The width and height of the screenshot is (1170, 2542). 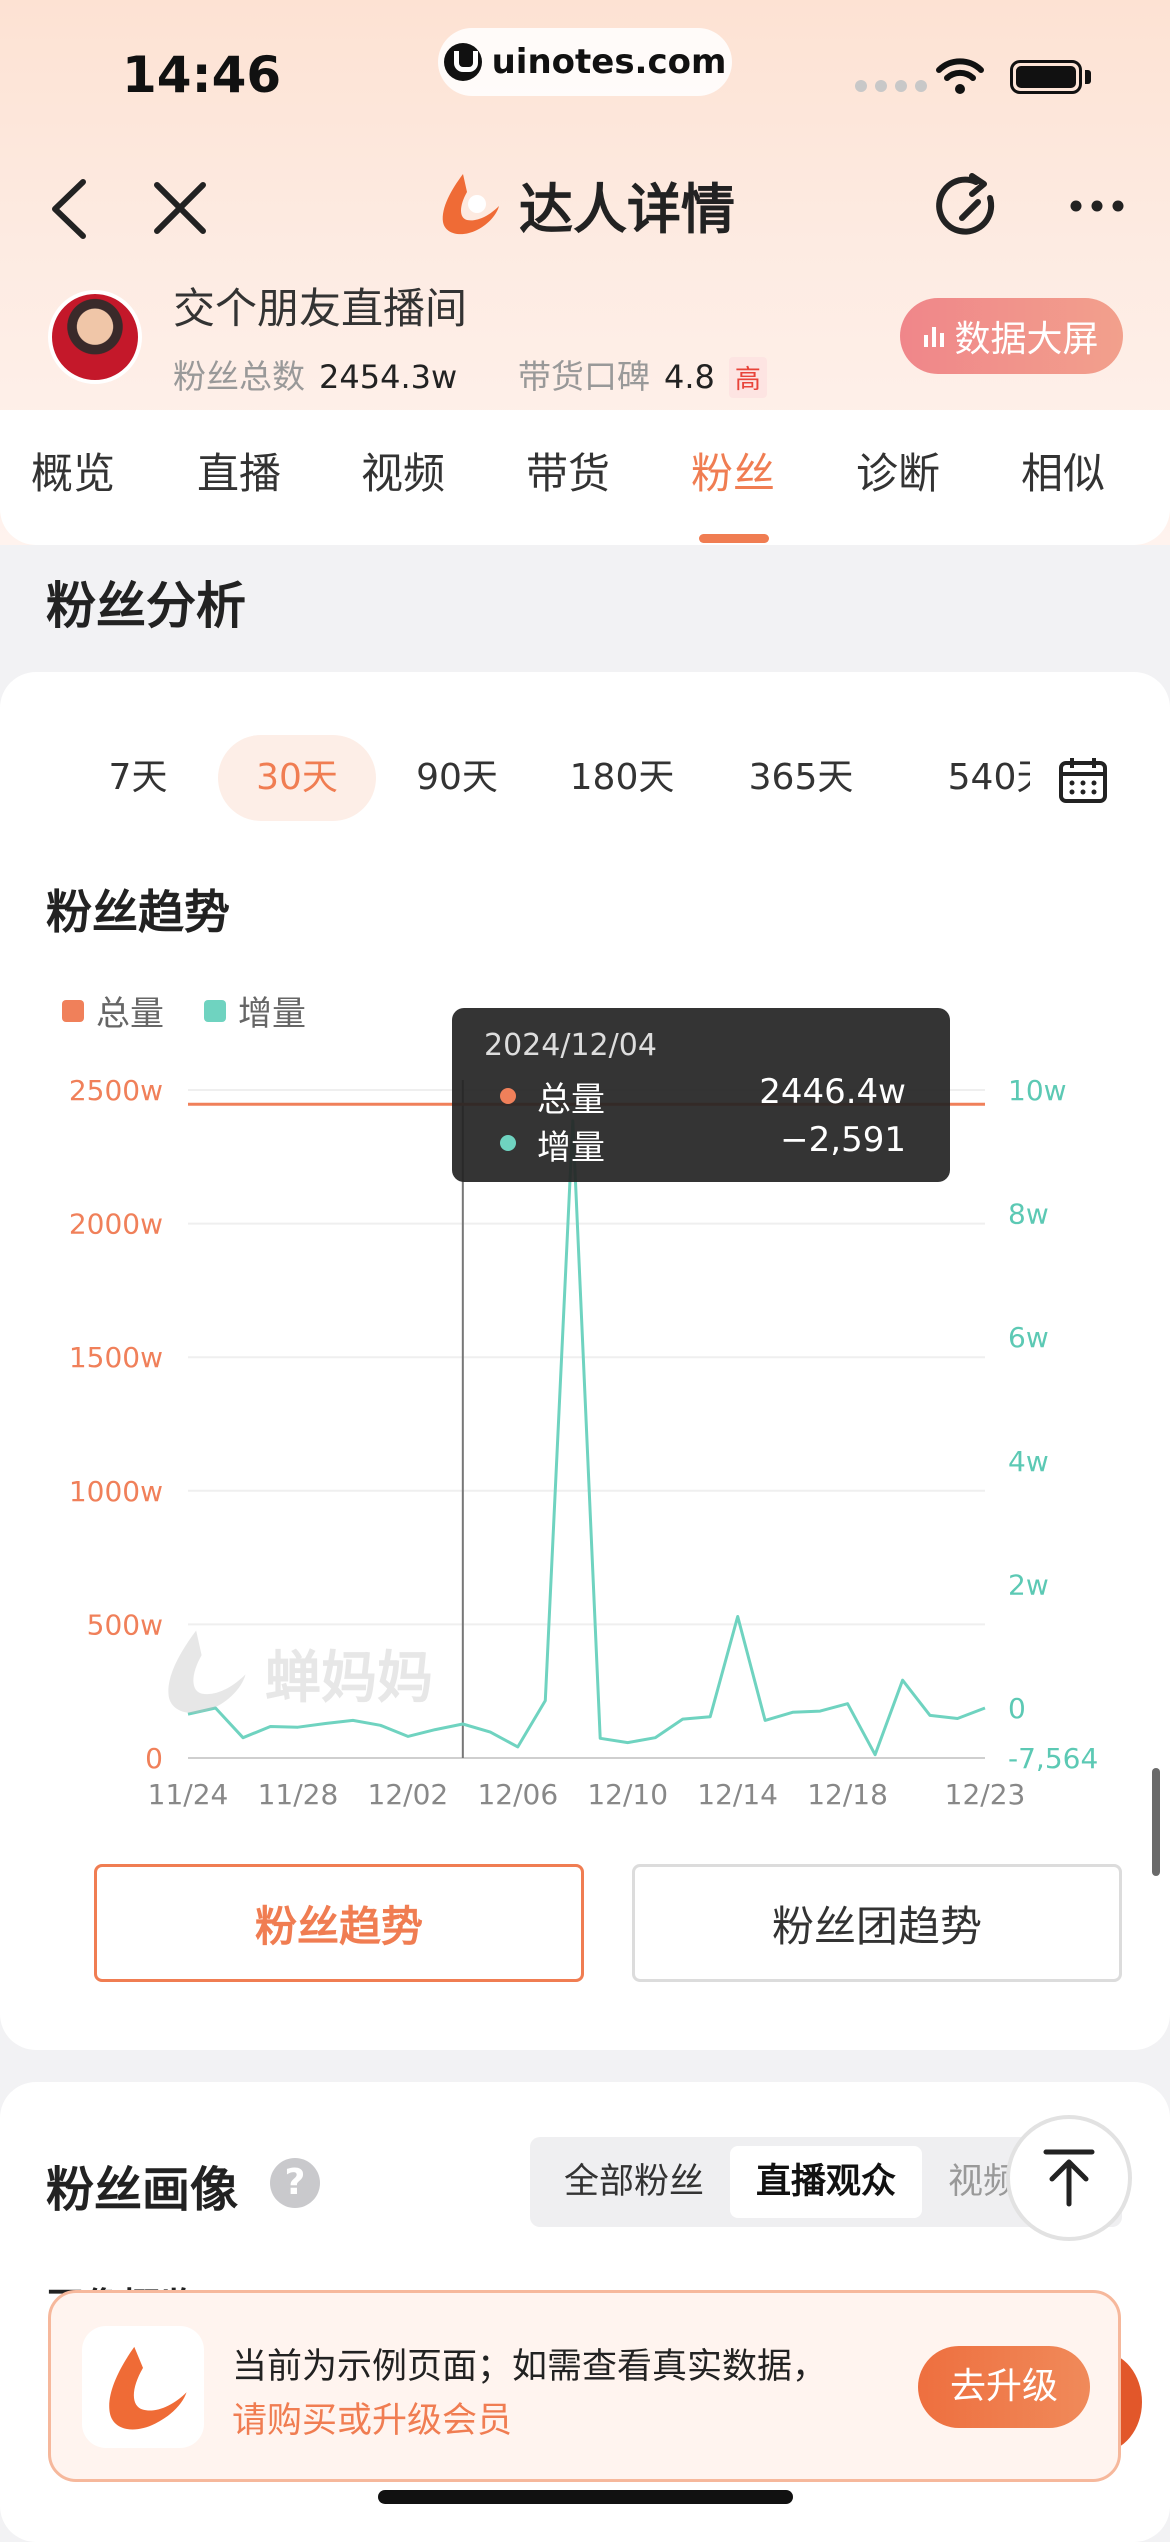 What do you see at coordinates (70, 209) in the screenshot?
I see `chevron-left-icon` at bounding box center [70, 209].